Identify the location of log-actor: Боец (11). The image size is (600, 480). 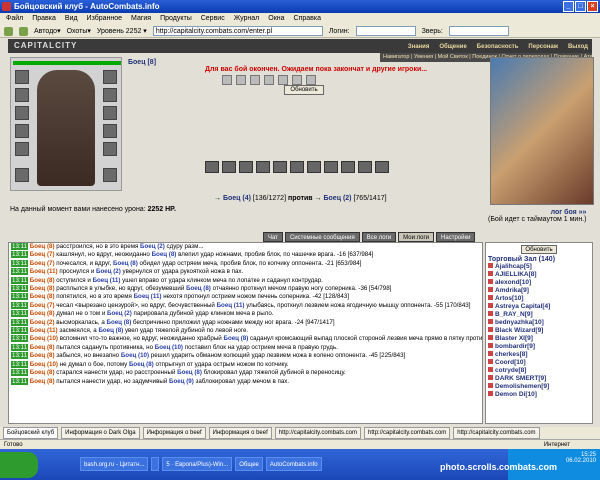
(44, 330).